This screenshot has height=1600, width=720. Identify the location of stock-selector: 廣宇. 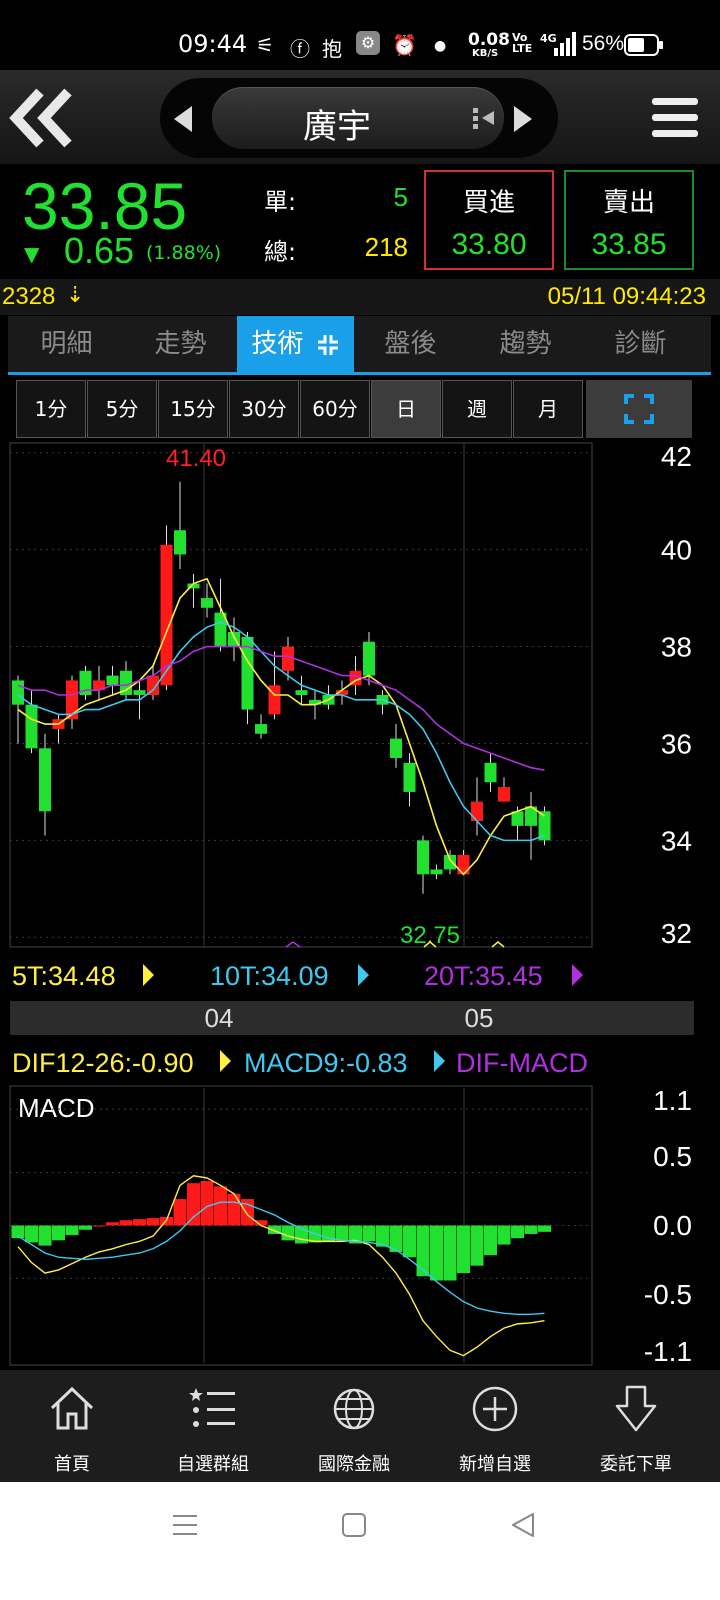
(359, 118).